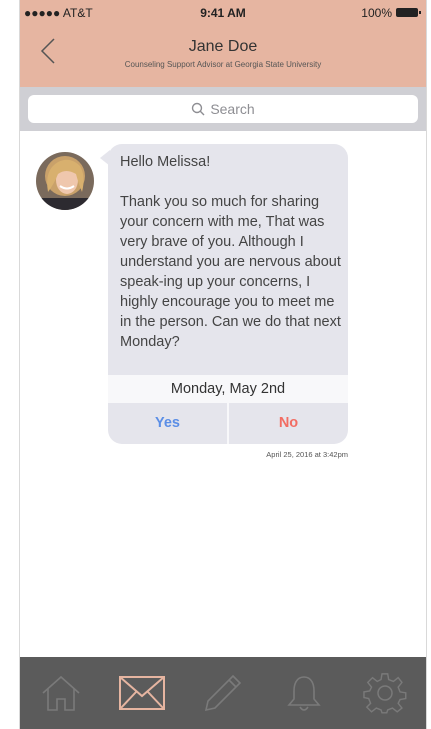 The image size is (431, 729). I want to click on battery-icon, so click(408, 12).